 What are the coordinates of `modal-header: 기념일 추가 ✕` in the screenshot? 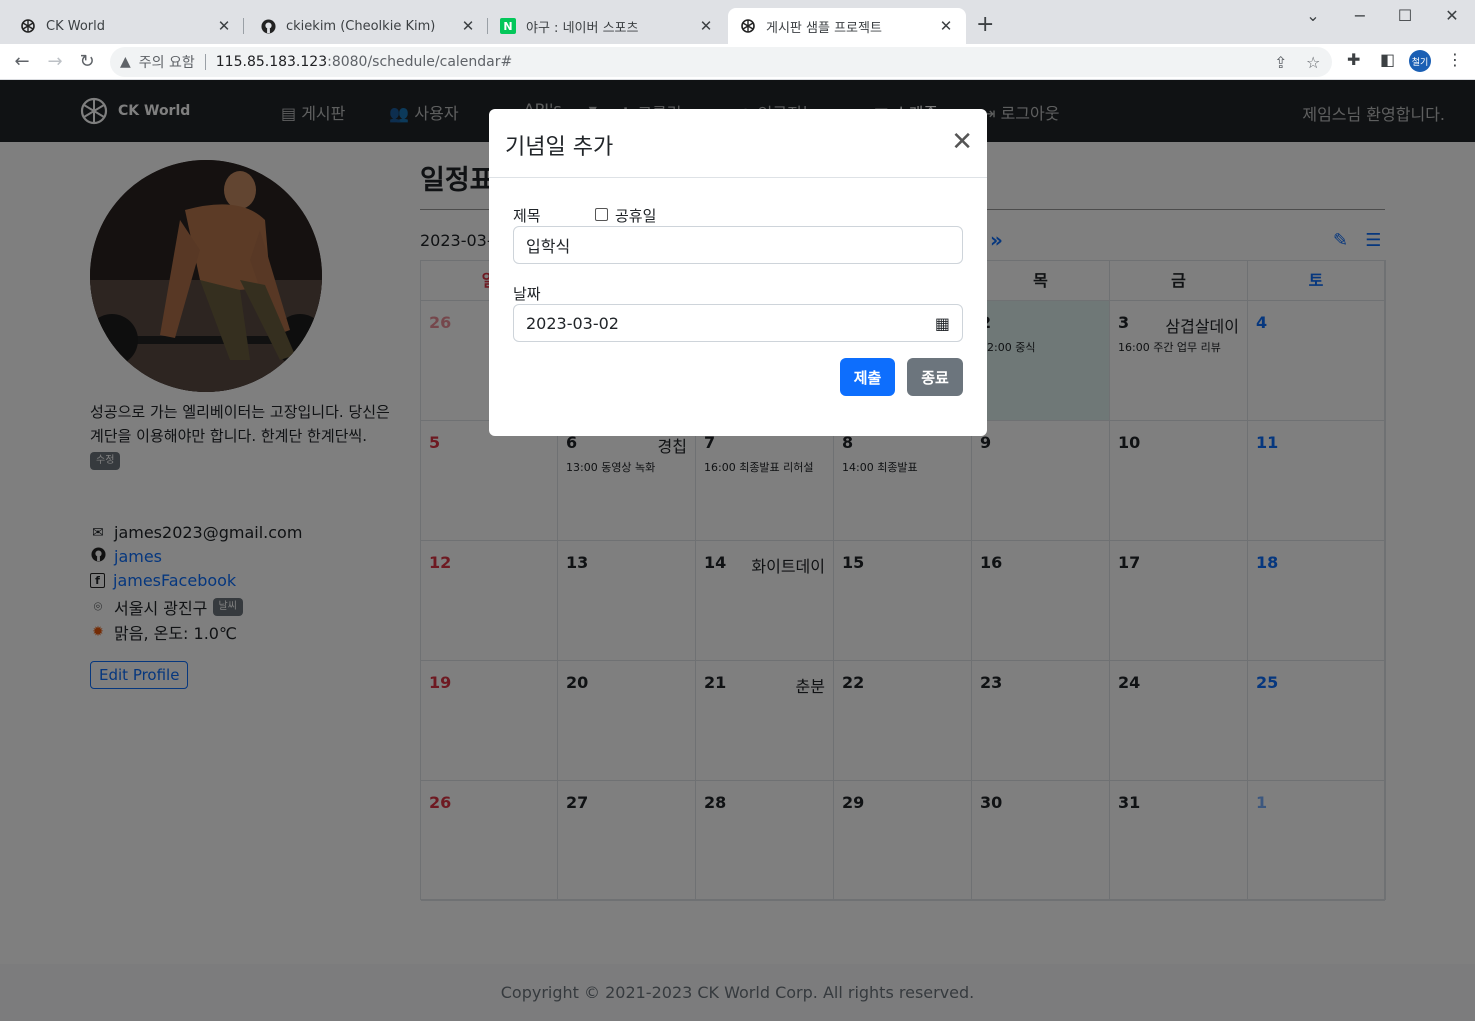 It's located at (738, 143).